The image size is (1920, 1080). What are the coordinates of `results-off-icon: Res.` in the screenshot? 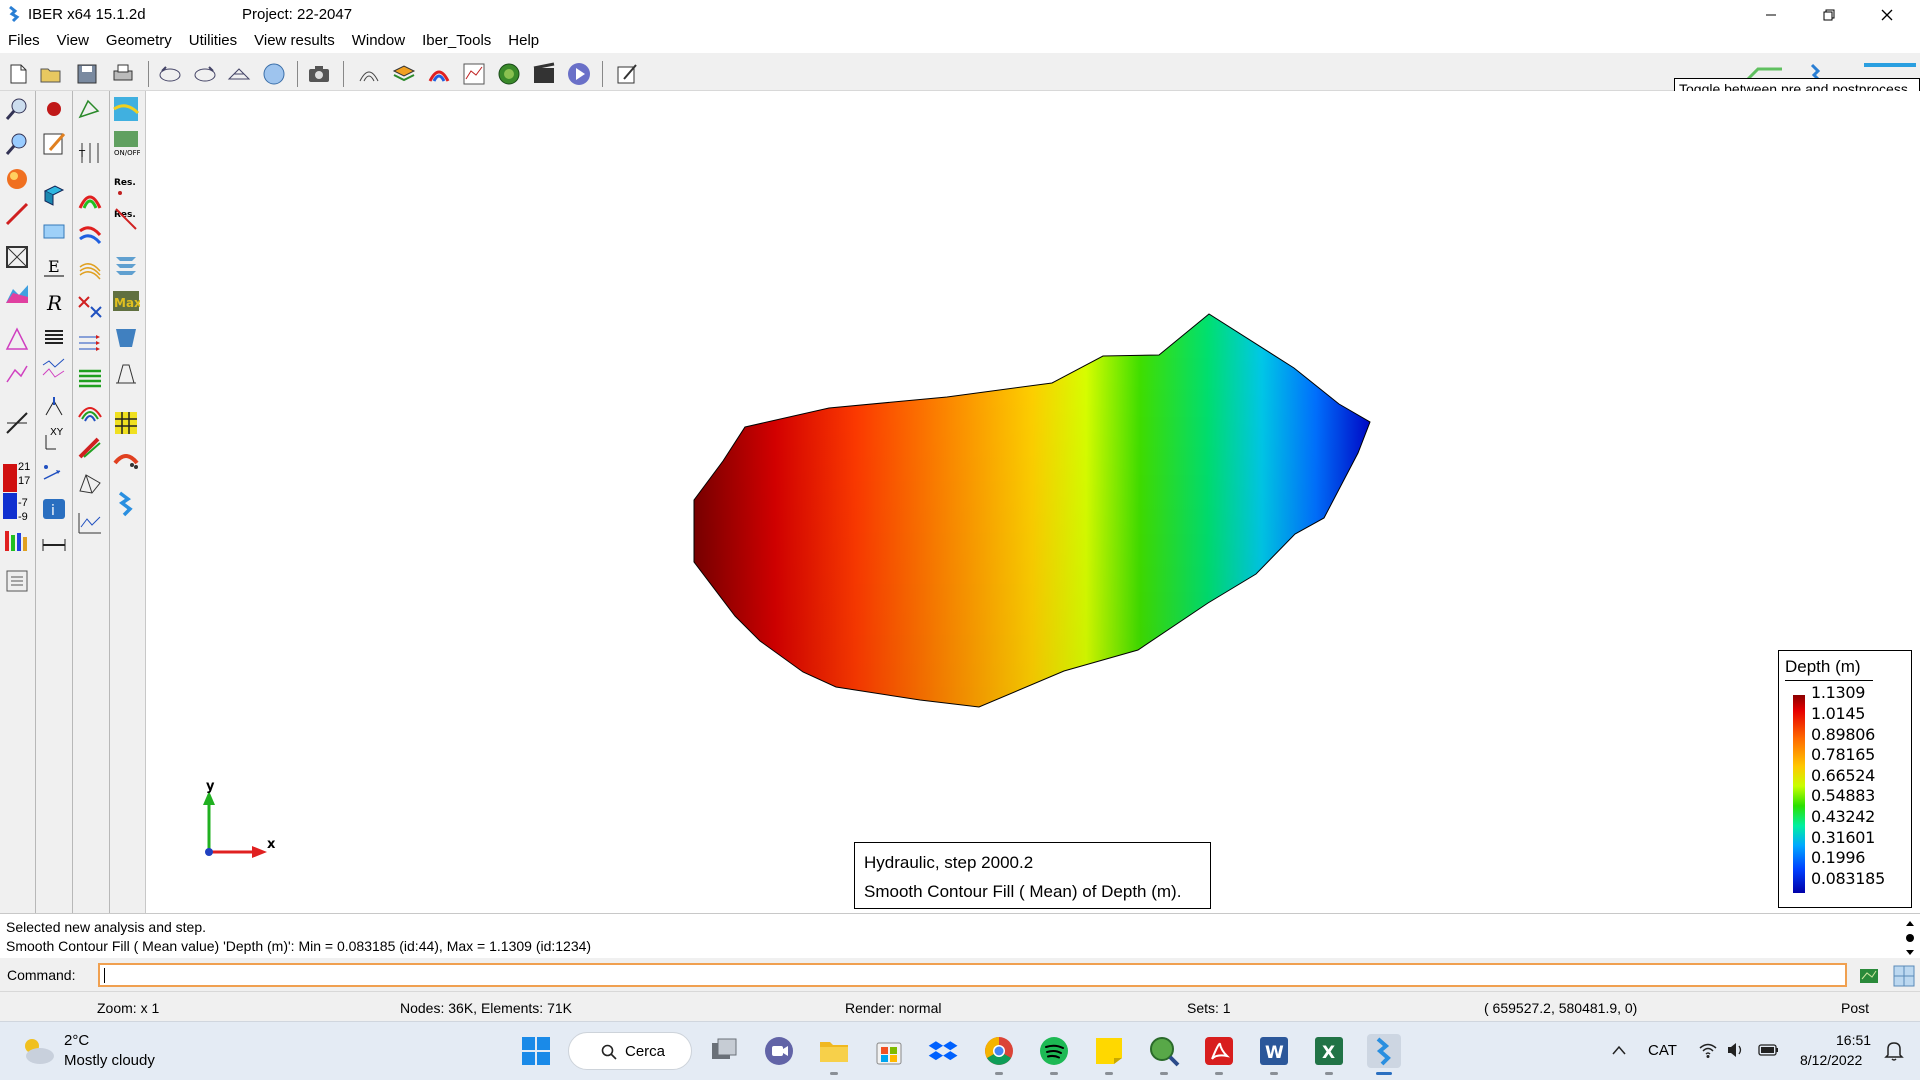 It's located at (126, 219).